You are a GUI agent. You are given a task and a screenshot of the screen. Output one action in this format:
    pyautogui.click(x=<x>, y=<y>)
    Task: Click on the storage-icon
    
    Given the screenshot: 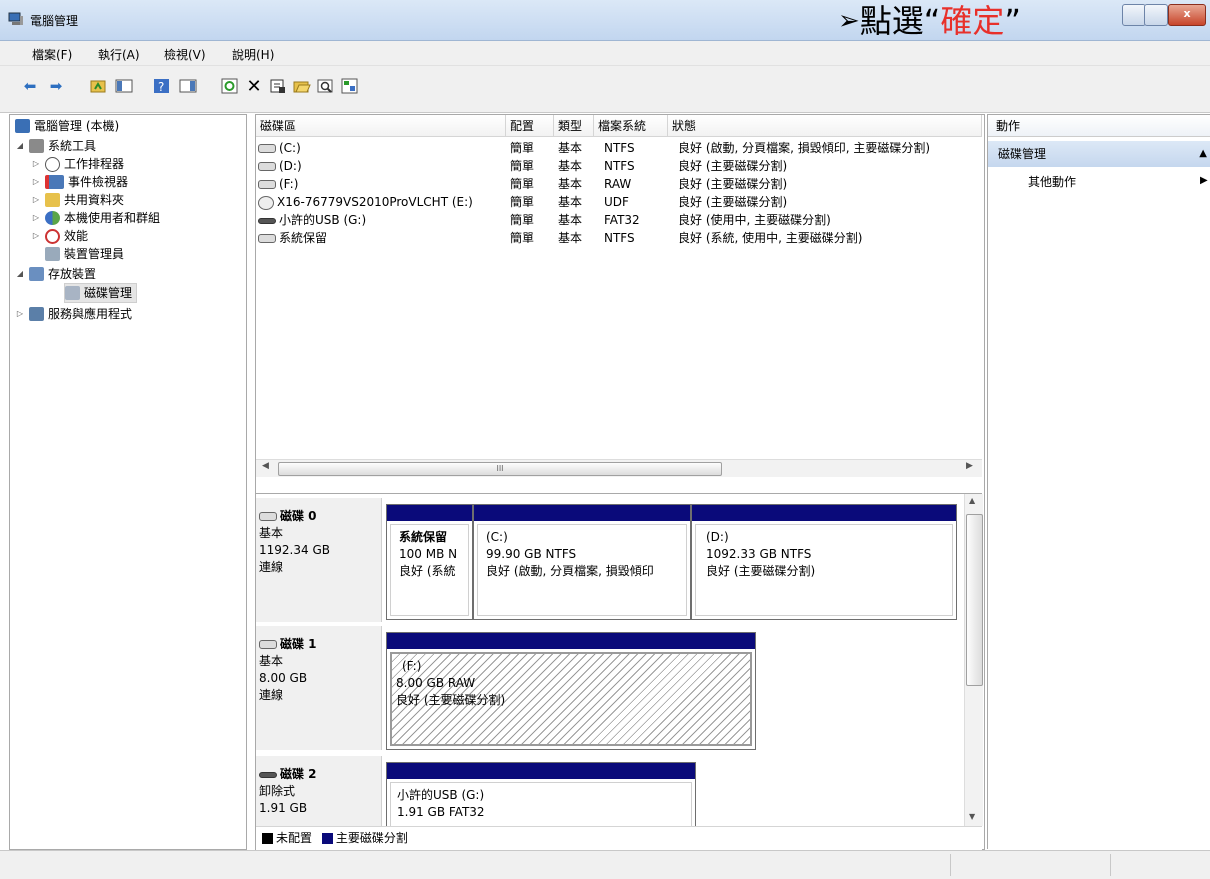 What is the action you would take?
    pyautogui.click(x=36, y=274)
    